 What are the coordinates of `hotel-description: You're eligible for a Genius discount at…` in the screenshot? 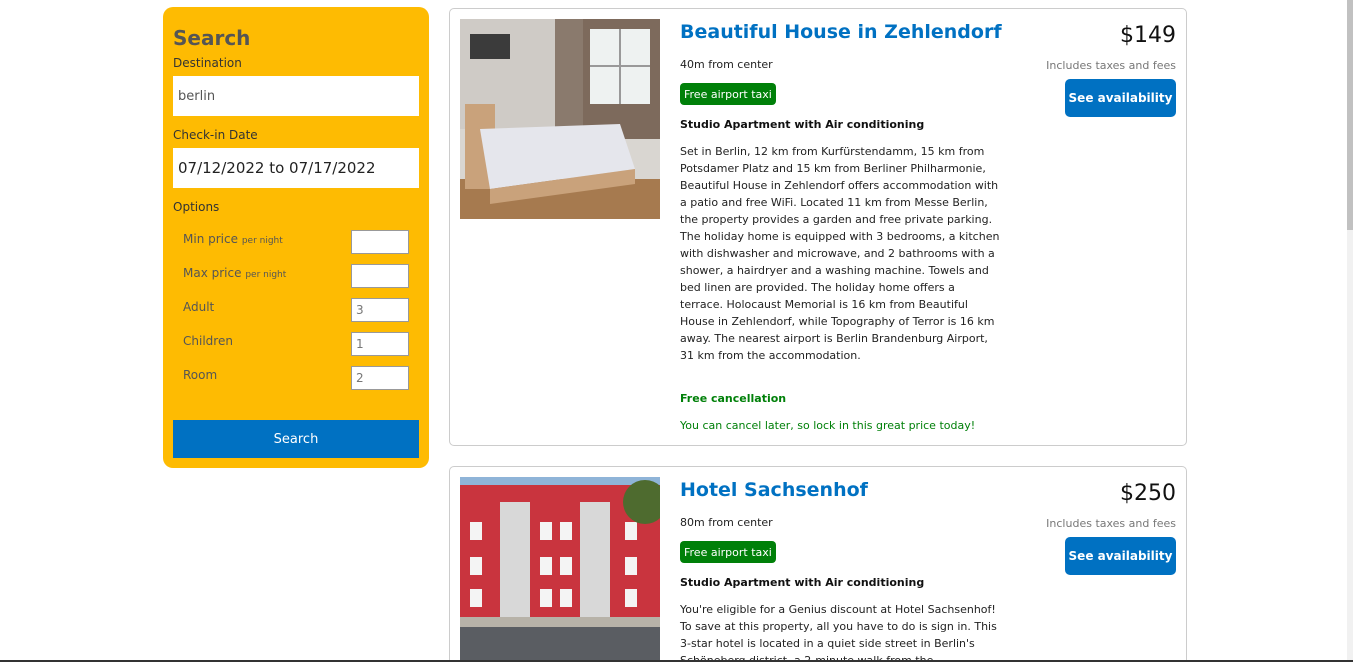 It's located at (838, 632).